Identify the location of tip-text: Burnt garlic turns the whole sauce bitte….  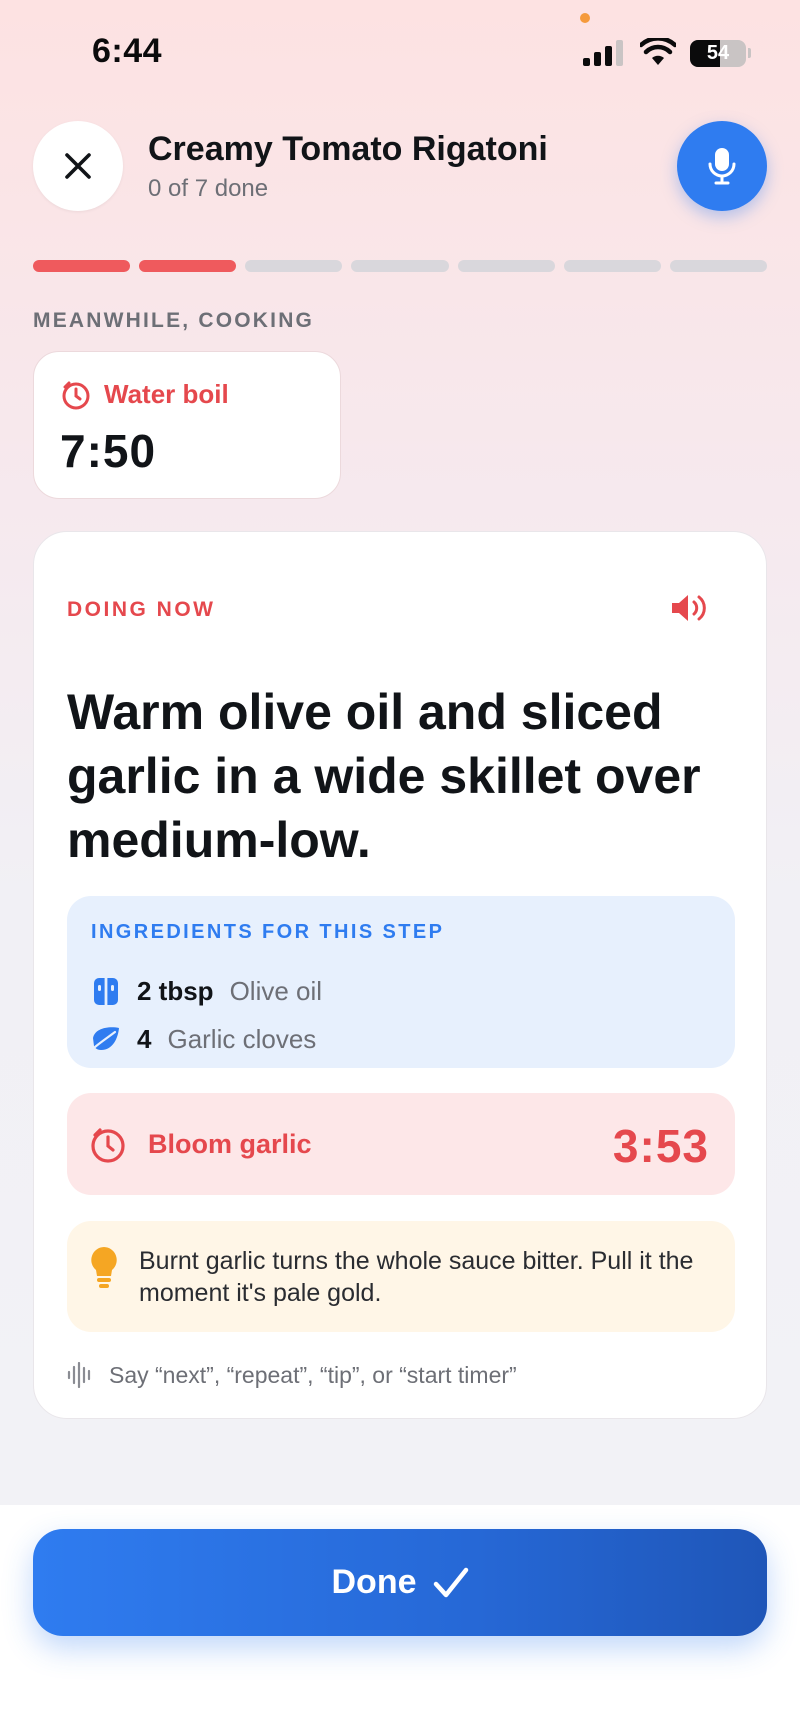
(416, 1277).